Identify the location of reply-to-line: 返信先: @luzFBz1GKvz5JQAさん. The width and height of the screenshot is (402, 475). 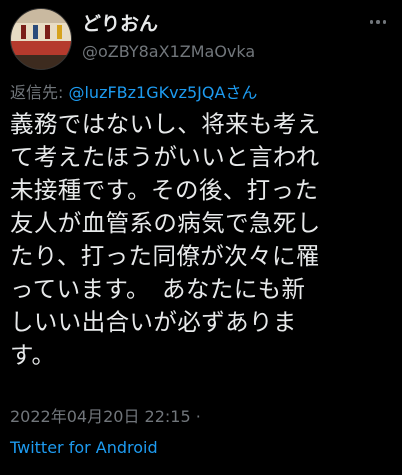
(133, 93).